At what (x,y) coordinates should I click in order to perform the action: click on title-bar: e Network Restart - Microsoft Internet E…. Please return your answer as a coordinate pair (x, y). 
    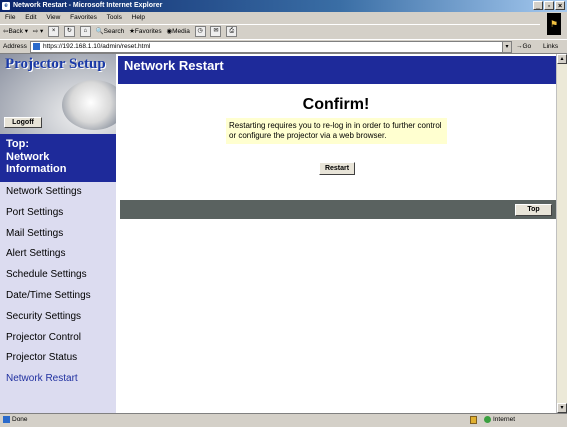
    Looking at the image, I should click on (283, 6).